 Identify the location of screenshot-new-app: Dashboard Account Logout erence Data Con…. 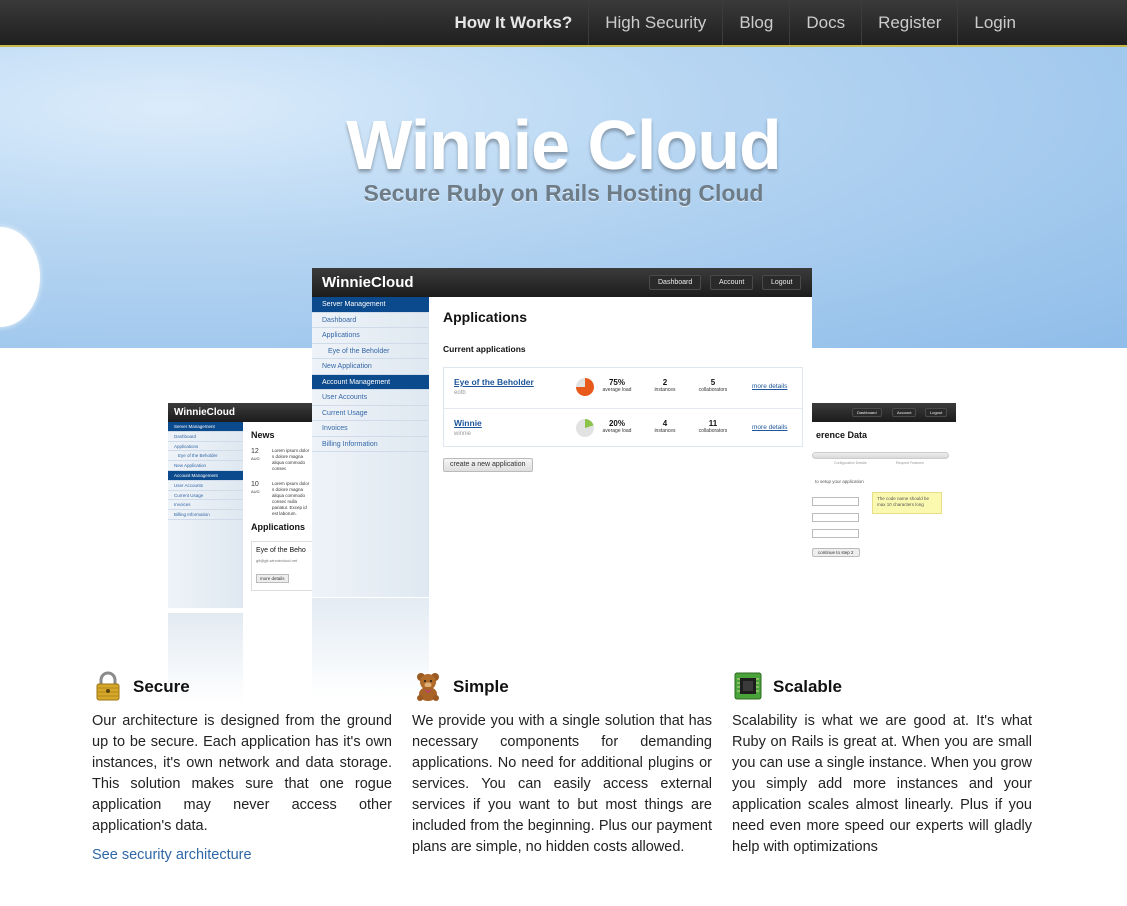
(884, 538).